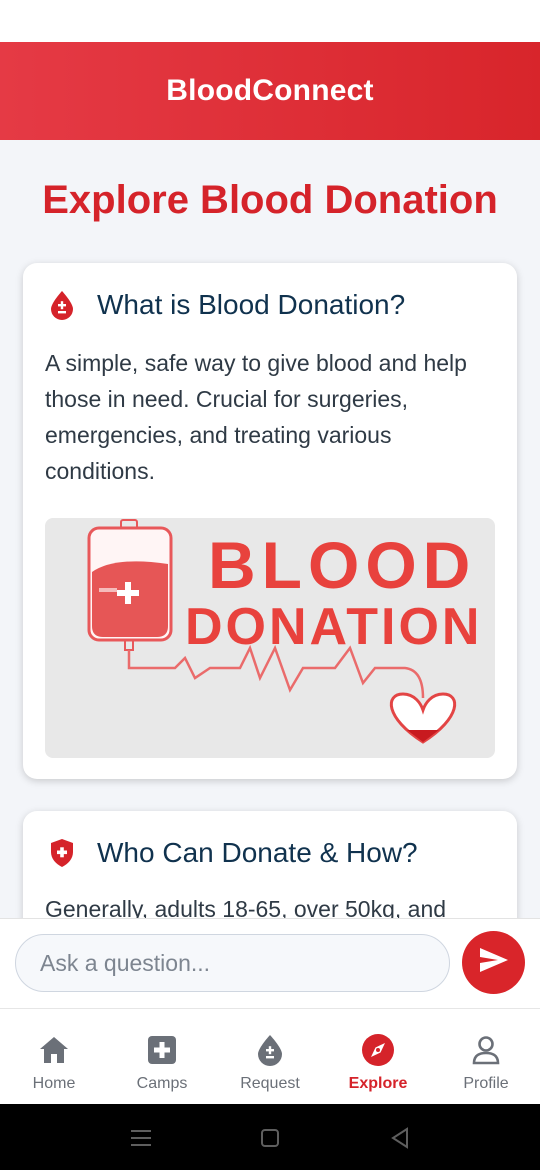 This screenshot has height=1170, width=540. I want to click on nav-item-camps: Camps, so click(162, 1057).